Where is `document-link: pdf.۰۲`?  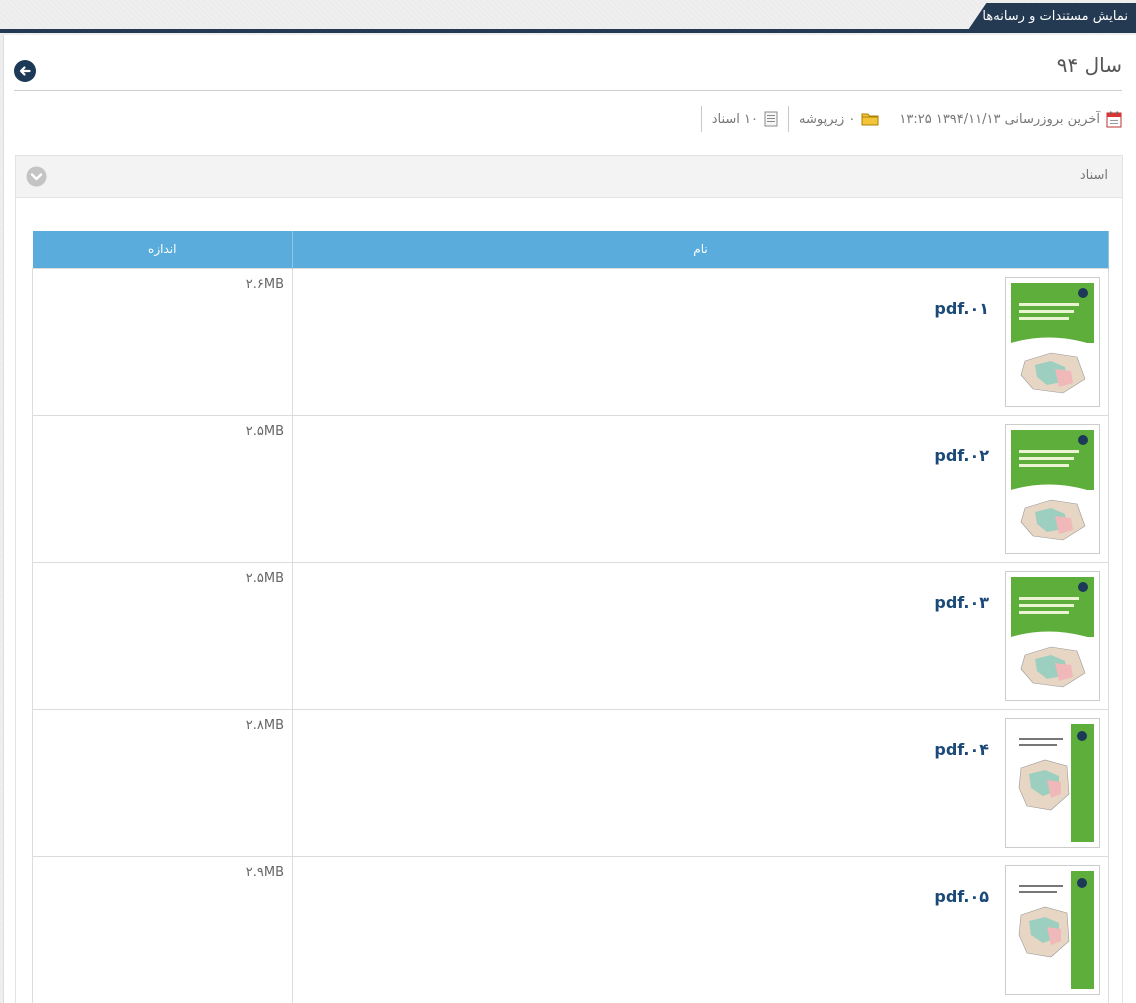
document-link: pdf.۰۲ is located at coordinates (961, 455).